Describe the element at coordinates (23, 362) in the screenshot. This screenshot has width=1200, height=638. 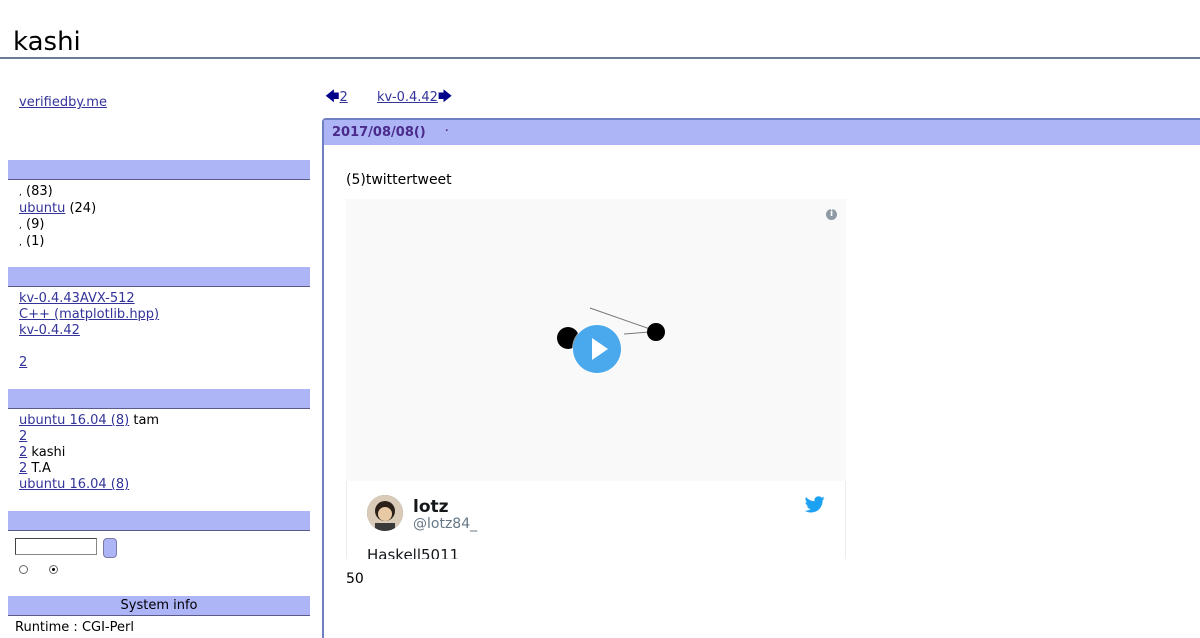
I see `recent-post-link: 2` at that location.